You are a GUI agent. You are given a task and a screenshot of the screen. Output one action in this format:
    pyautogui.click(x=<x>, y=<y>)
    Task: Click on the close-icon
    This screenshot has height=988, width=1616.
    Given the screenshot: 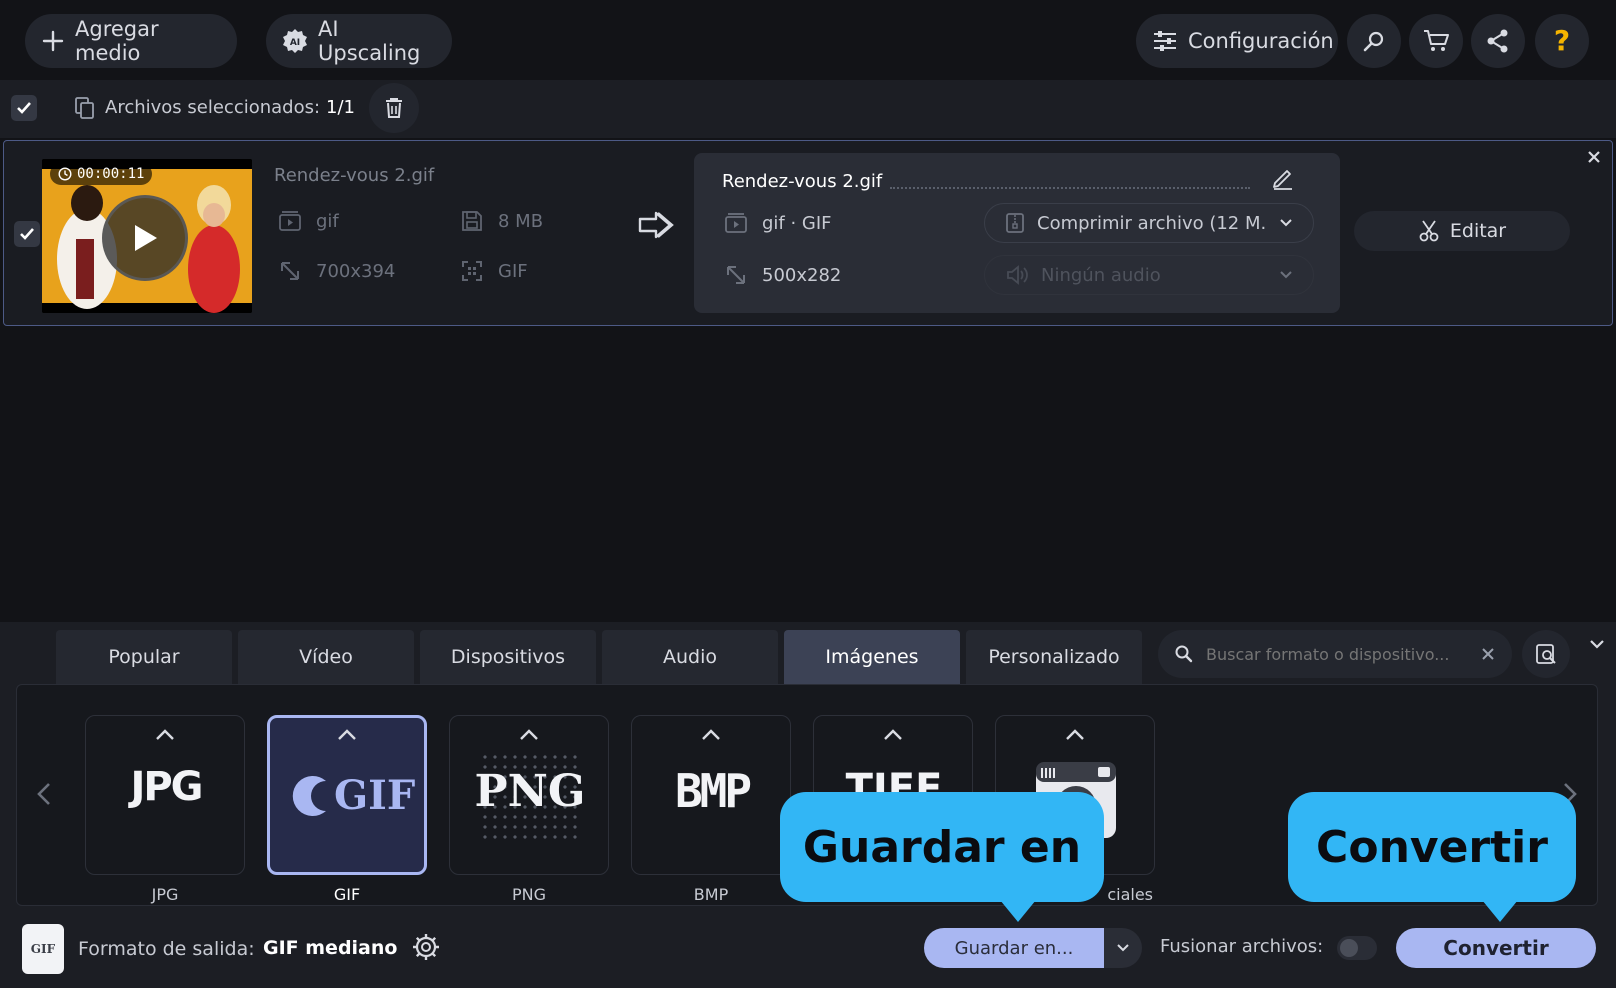 What is the action you would take?
    pyautogui.click(x=1594, y=157)
    